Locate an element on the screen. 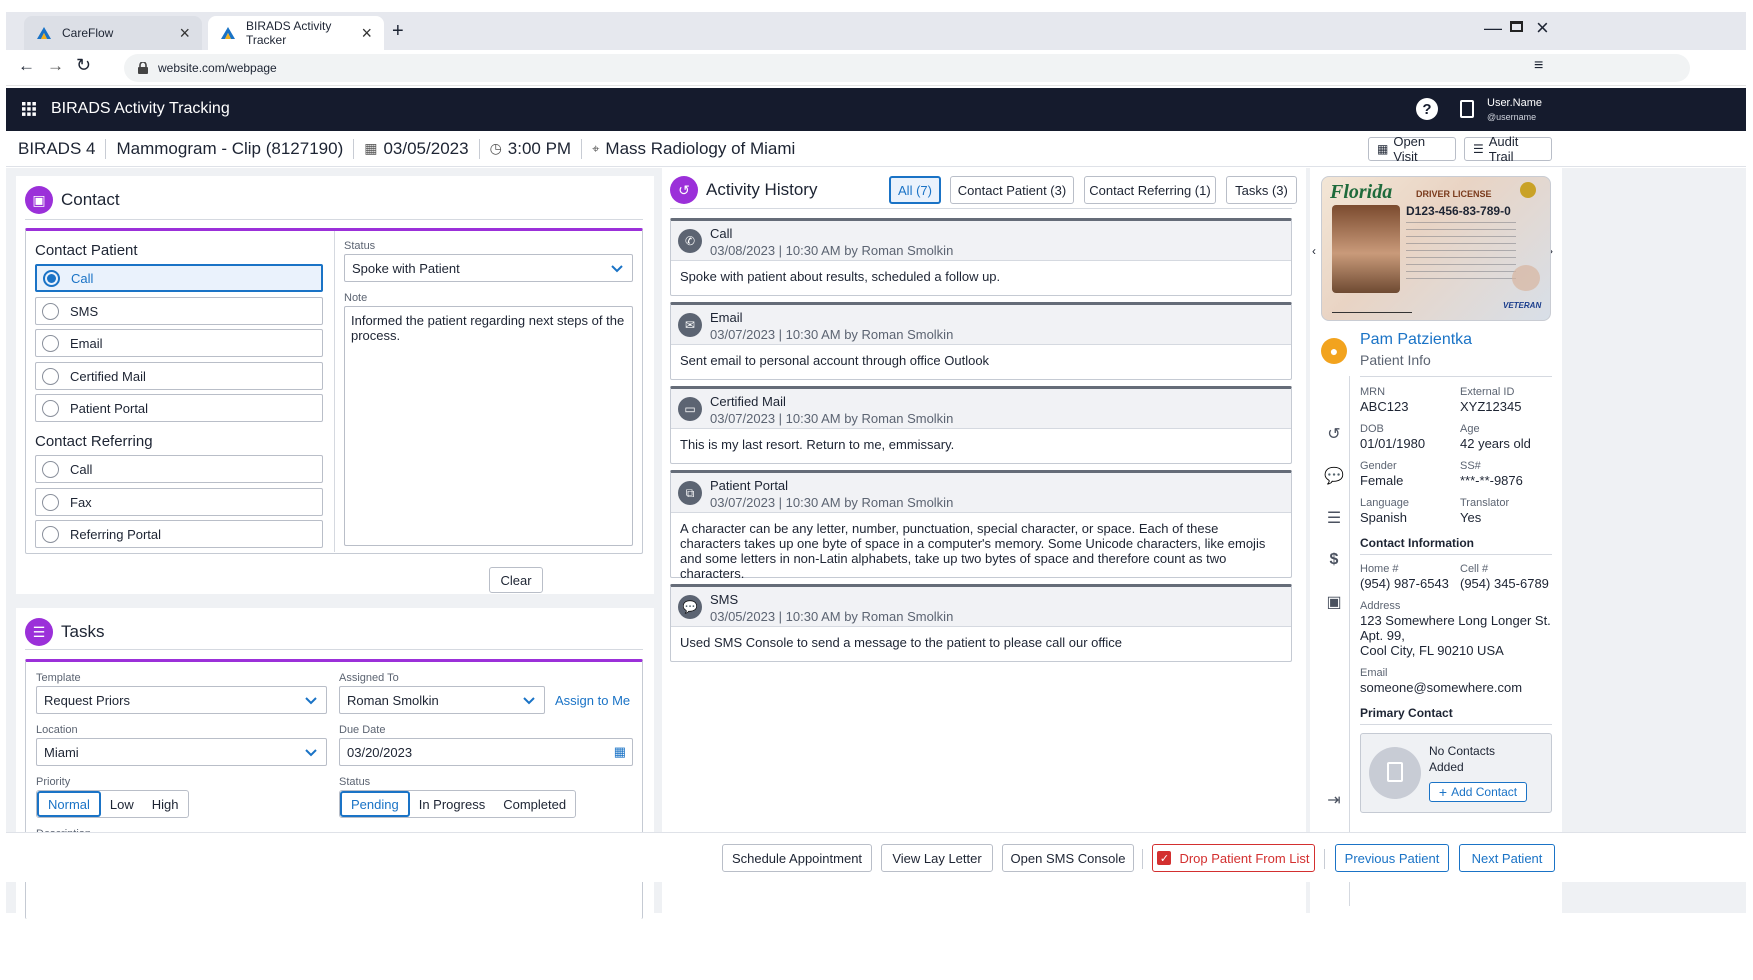 This screenshot has width=1753, height=980. email-value: someone@somewhere.com is located at coordinates (1441, 687).